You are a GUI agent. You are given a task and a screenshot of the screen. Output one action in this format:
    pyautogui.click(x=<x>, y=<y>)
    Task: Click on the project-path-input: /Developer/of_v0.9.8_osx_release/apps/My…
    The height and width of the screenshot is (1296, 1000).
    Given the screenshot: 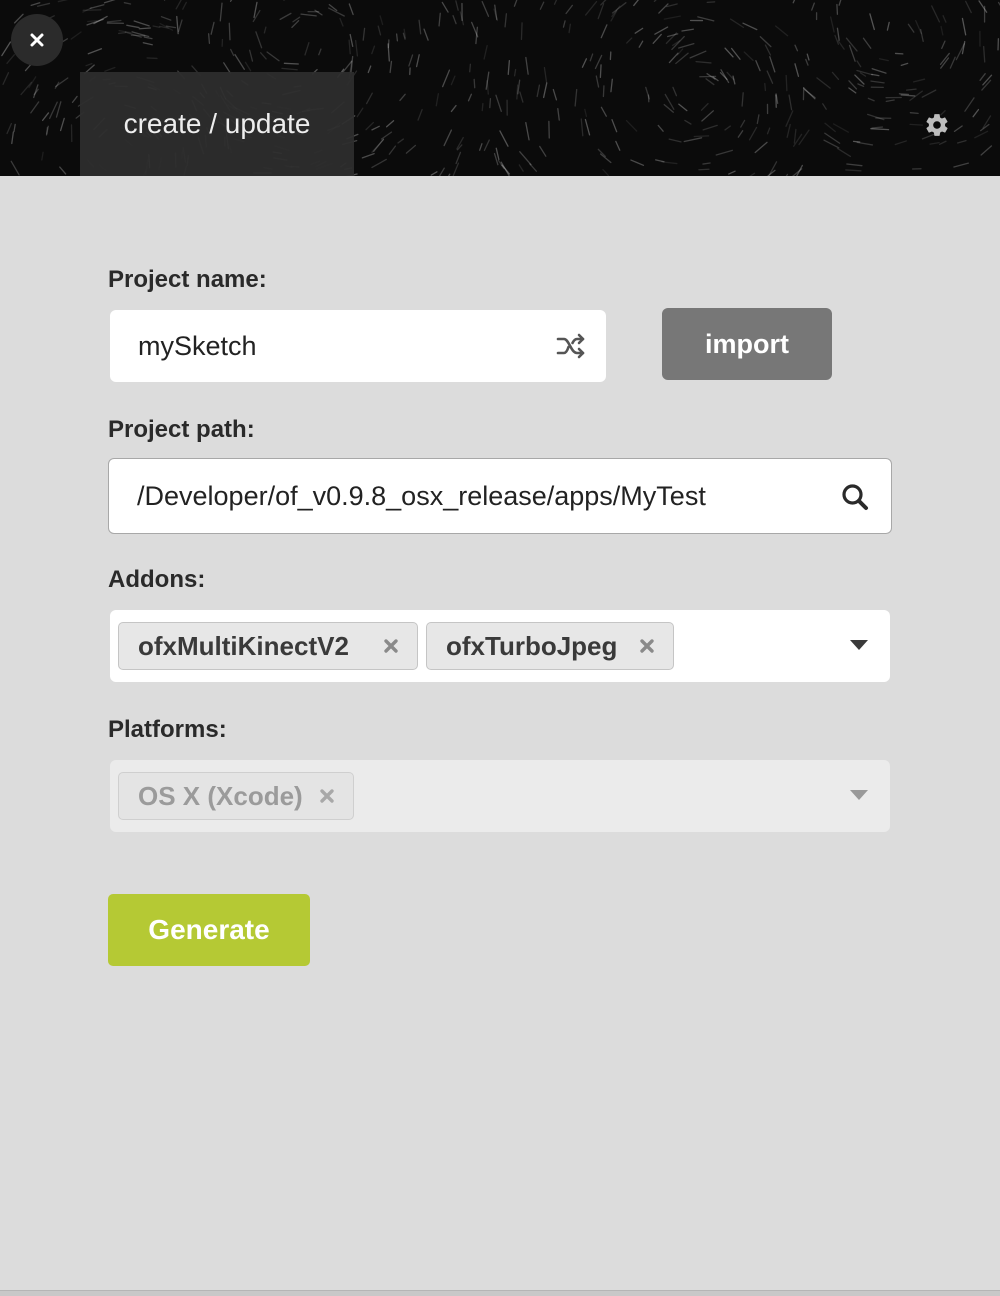 What is the action you would take?
    pyautogui.click(x=500, y=496)
    